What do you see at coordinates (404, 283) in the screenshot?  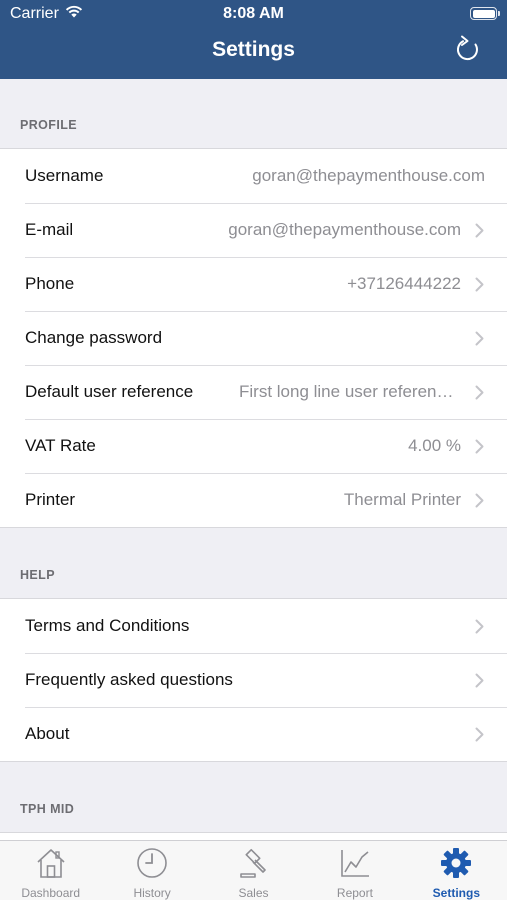 I see `row-value: +37126444222` at bounding box center [404, 283].